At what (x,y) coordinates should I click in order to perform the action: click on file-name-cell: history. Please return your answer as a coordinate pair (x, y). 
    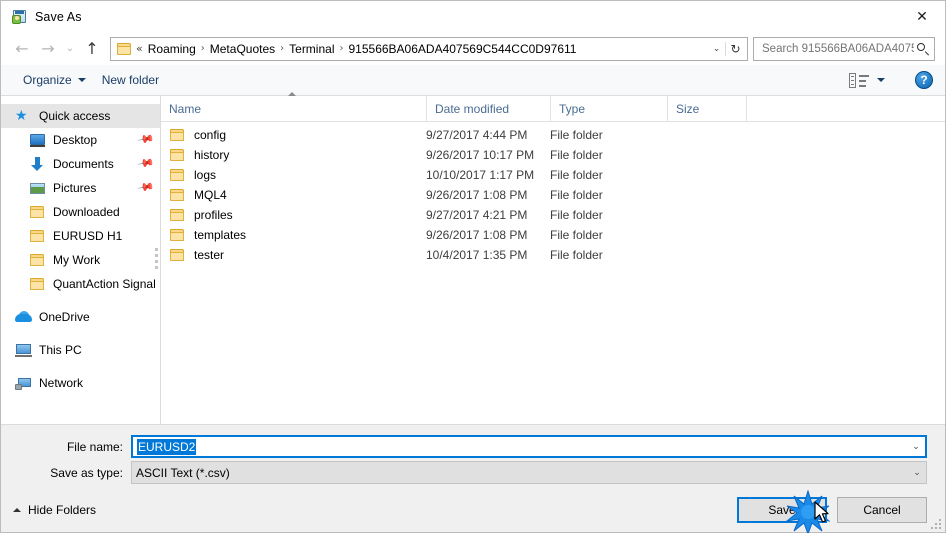
    Looking at the image, I should click on (293, 155).